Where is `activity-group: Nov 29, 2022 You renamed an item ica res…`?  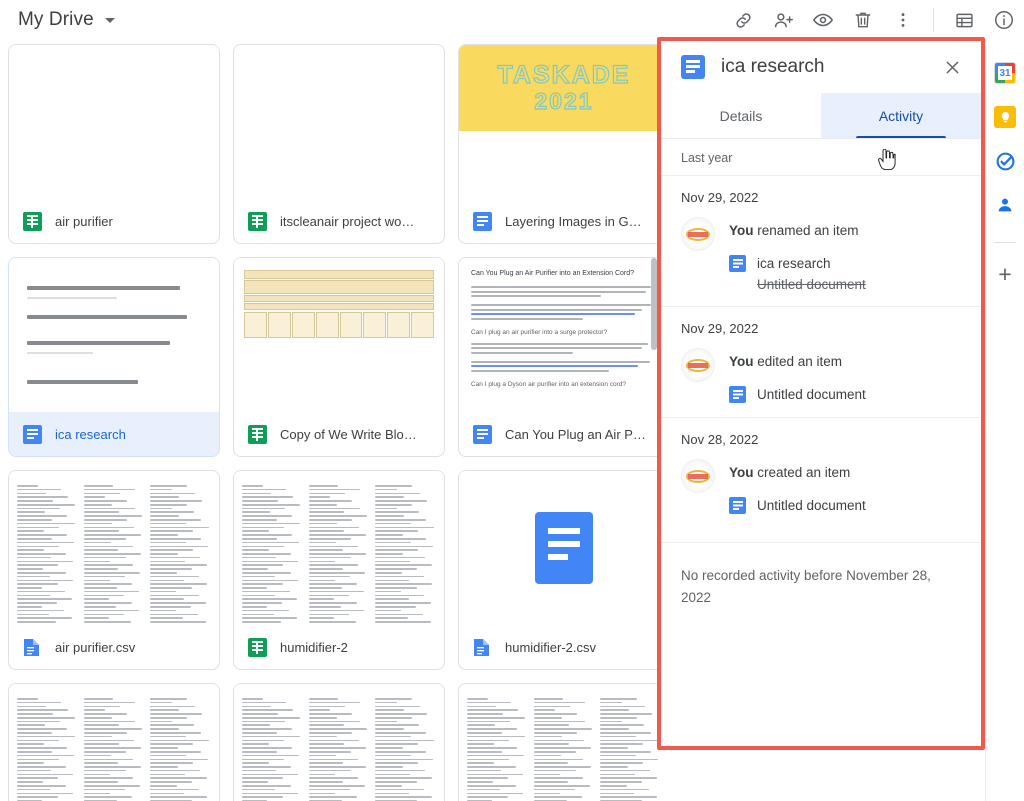 activity-group: Nov 29, 2022 You renamed an item ica res… is located at coordinates (821, 240).